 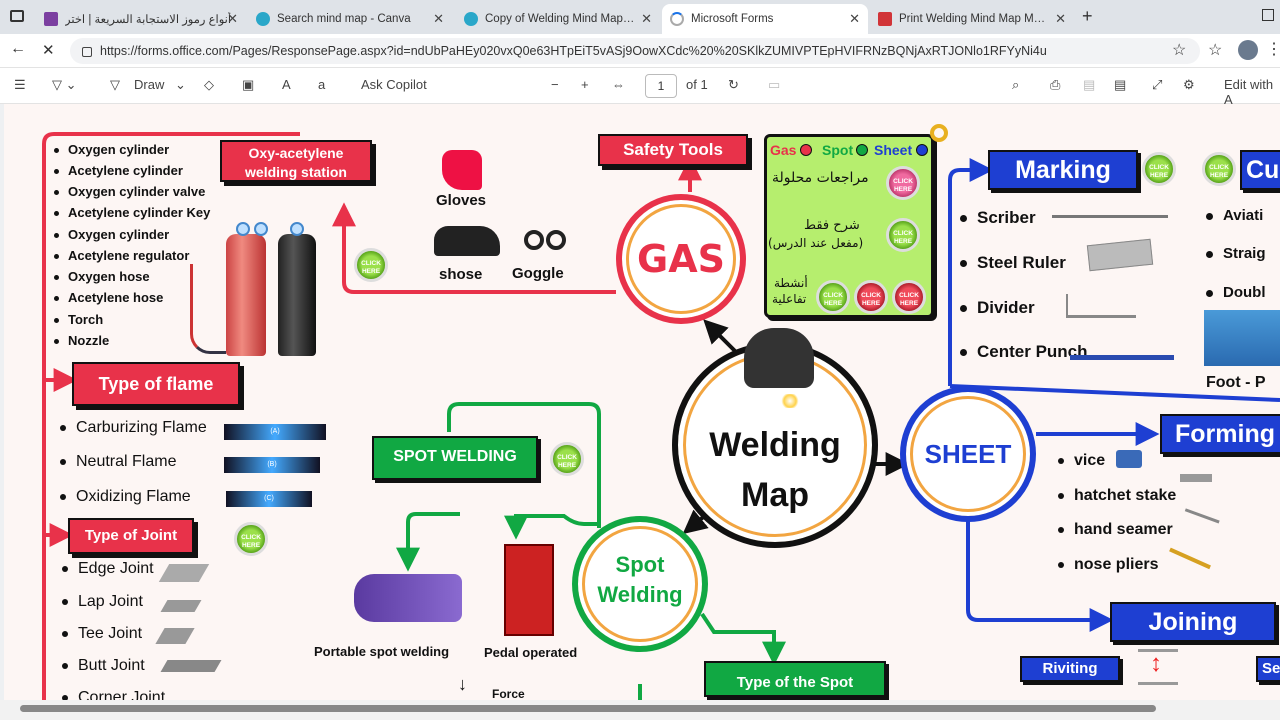 What do you see at coordinates (20, 85) in the screenshot?
I see `contents-icon: ☰` at bounding box center [20, 85].